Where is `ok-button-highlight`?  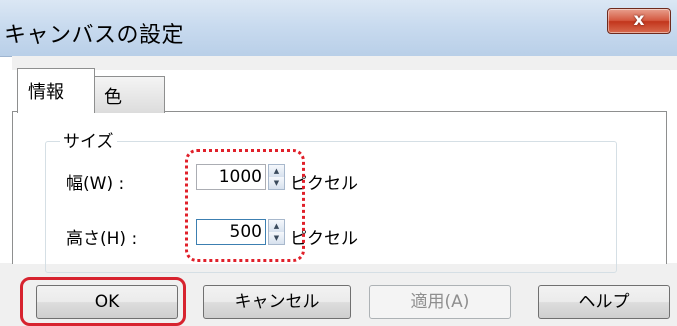 ok-button-highlight is located at coordinates (103, 301).